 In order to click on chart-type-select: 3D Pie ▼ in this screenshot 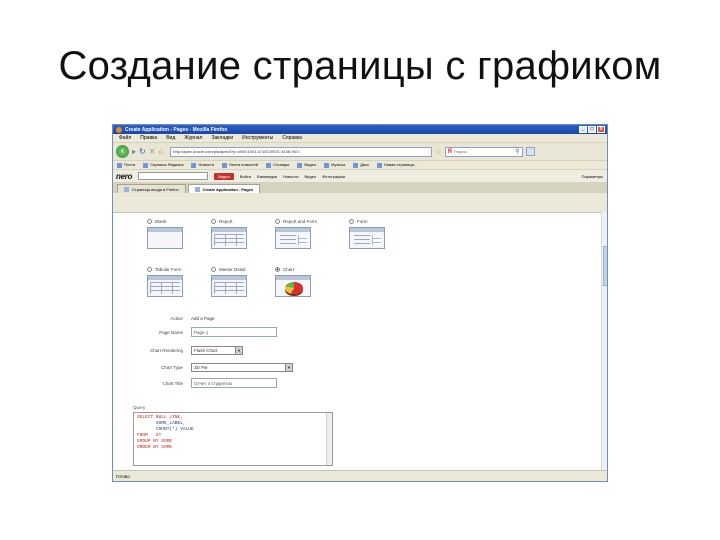, I will do `click(242, 367)`.